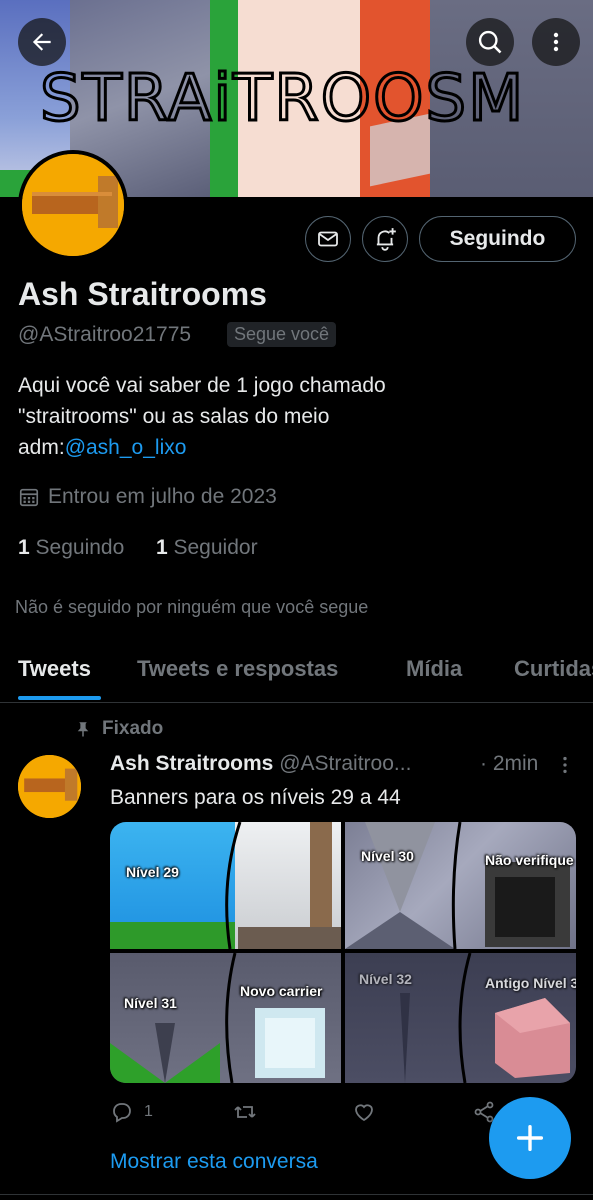 Image resolution: width=593 pixels, height=1200 pixels. I want to click on bell-plus-icon, so click(386, 239).